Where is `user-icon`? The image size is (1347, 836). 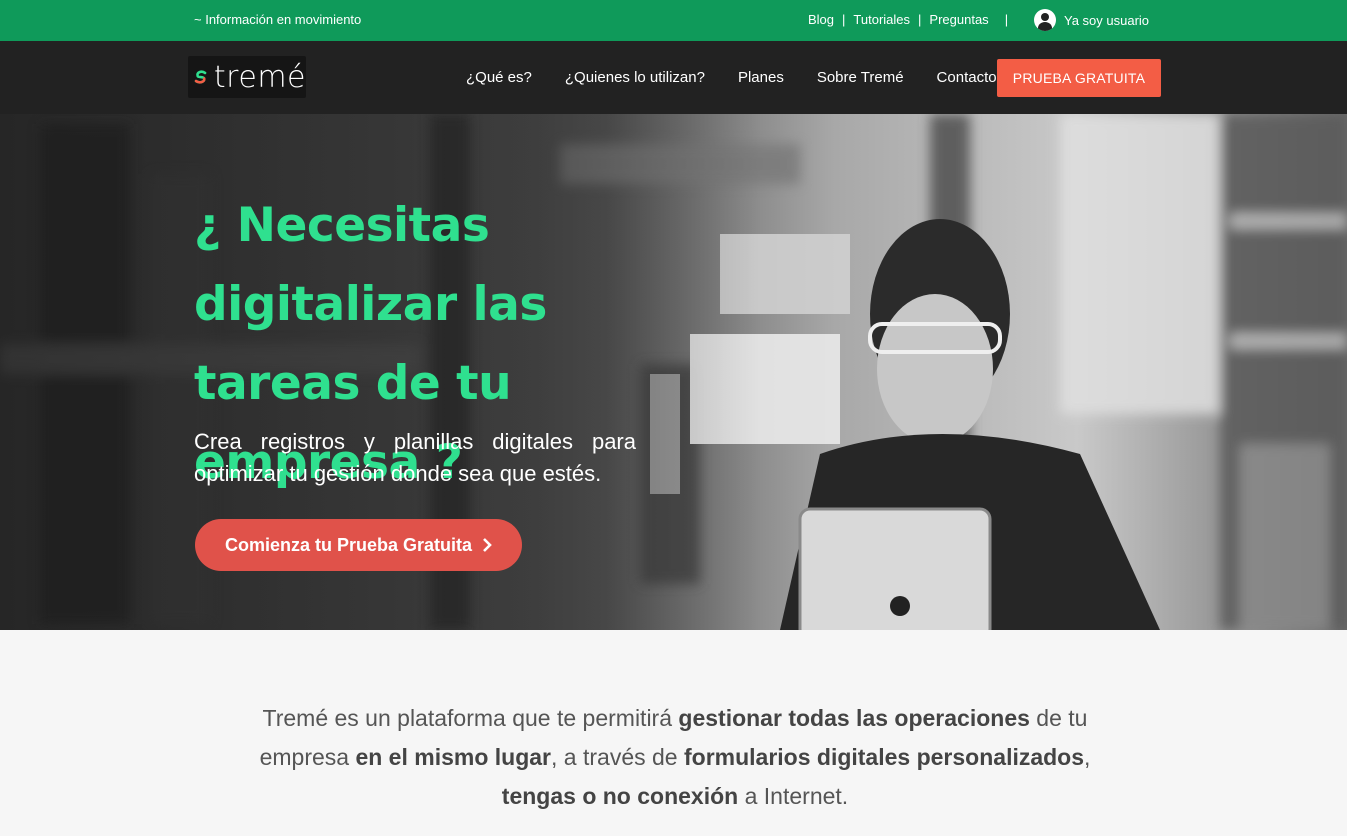 user-icon is located at coordinates (1045, 20).